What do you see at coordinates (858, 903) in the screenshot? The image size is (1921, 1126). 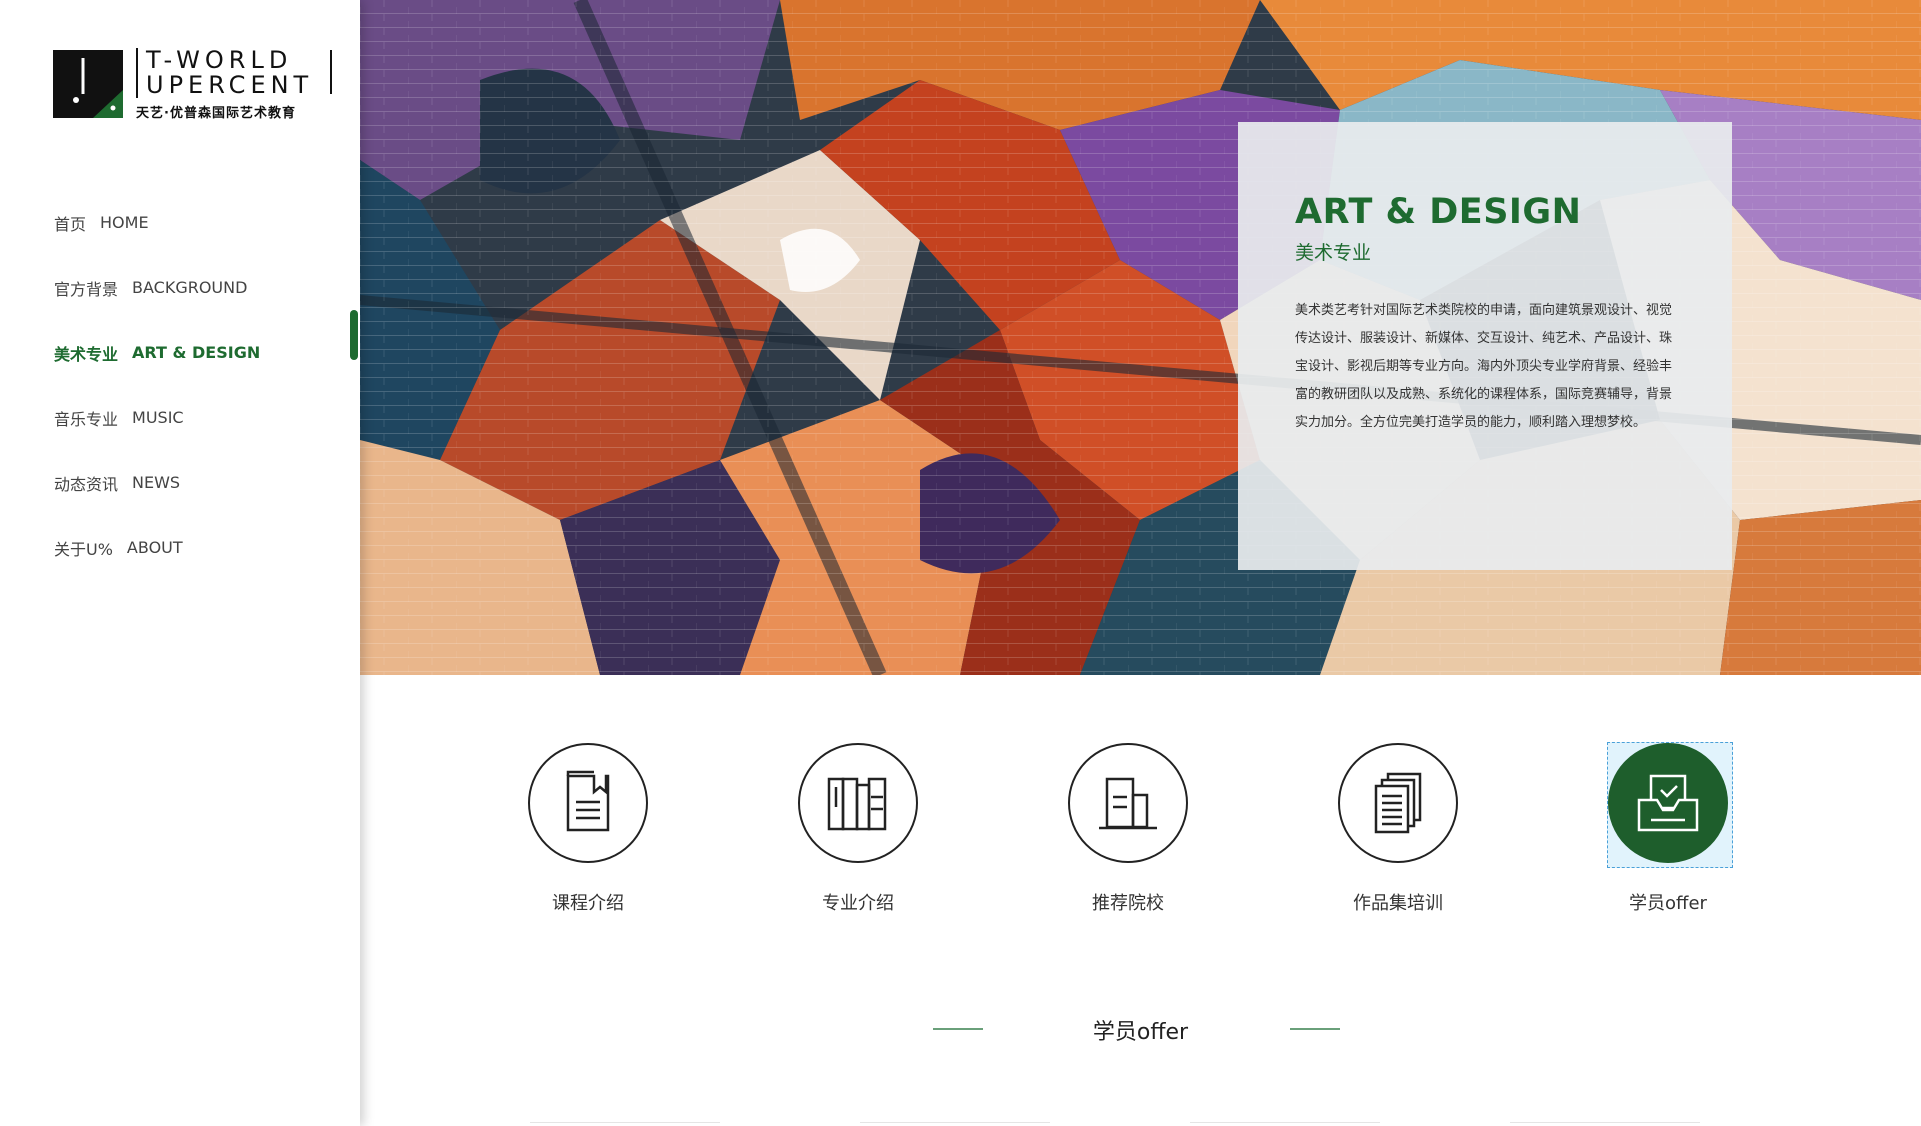 I see `feature-label: 专业介绍` at bounding box center [858, 903].